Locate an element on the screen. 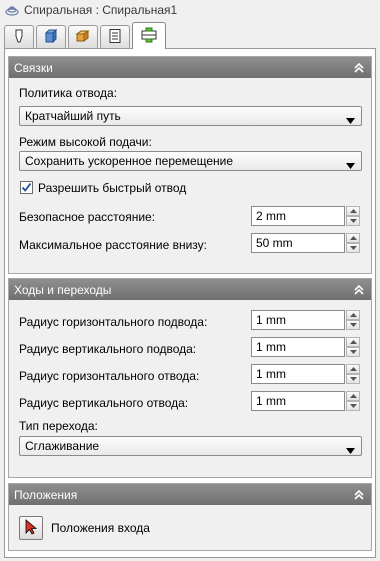 This screenshot has width=380, height=561. links-section-header: Связки is located at coordinates (190, 67).